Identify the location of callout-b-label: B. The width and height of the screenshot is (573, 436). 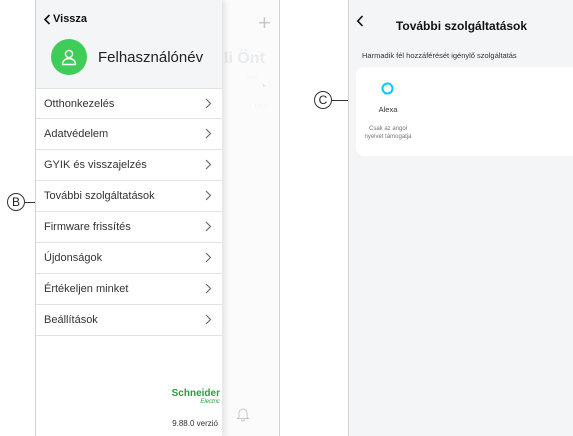
(15, 202).